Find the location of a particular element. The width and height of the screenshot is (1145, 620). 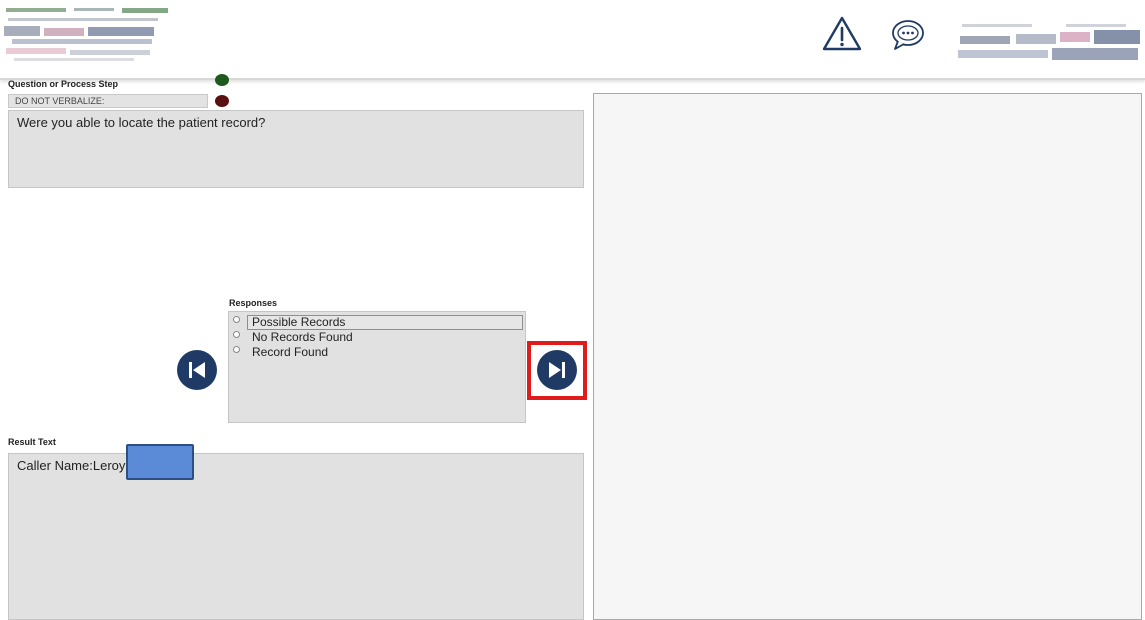

result-text: Caller Name:Leroy is located at coordinates (71, 465).